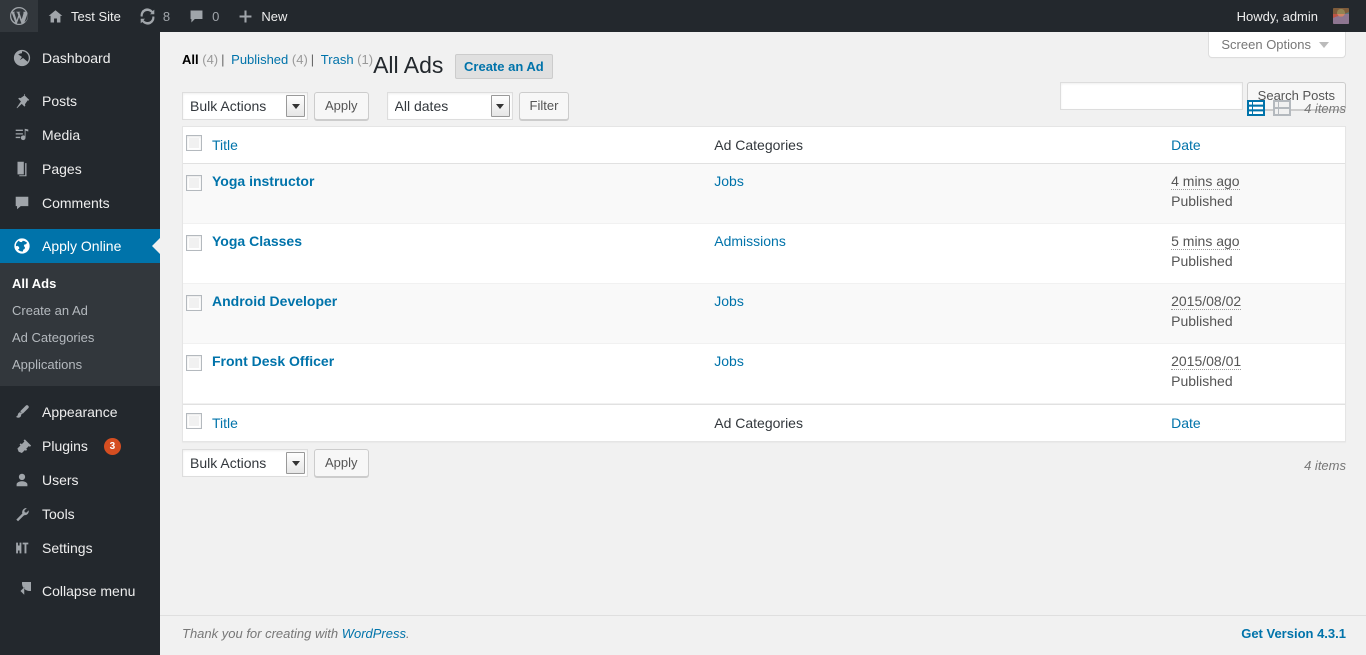 The image size is (1366, 655). Describe the element at coordinates (19, 16) in the screenshot. I see `wp-logo-menu` at that location.